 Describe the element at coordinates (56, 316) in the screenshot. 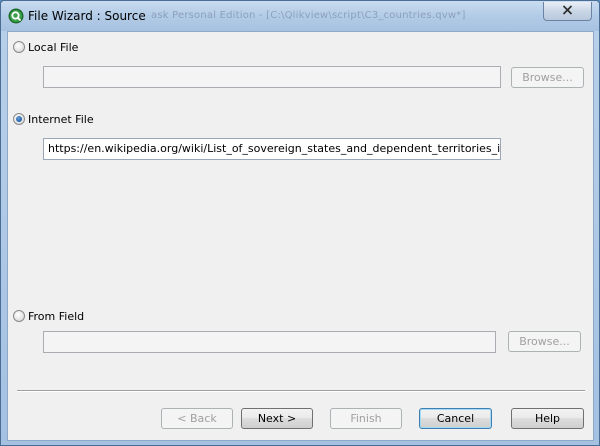

I see `from-field-label: From Field` at that location.